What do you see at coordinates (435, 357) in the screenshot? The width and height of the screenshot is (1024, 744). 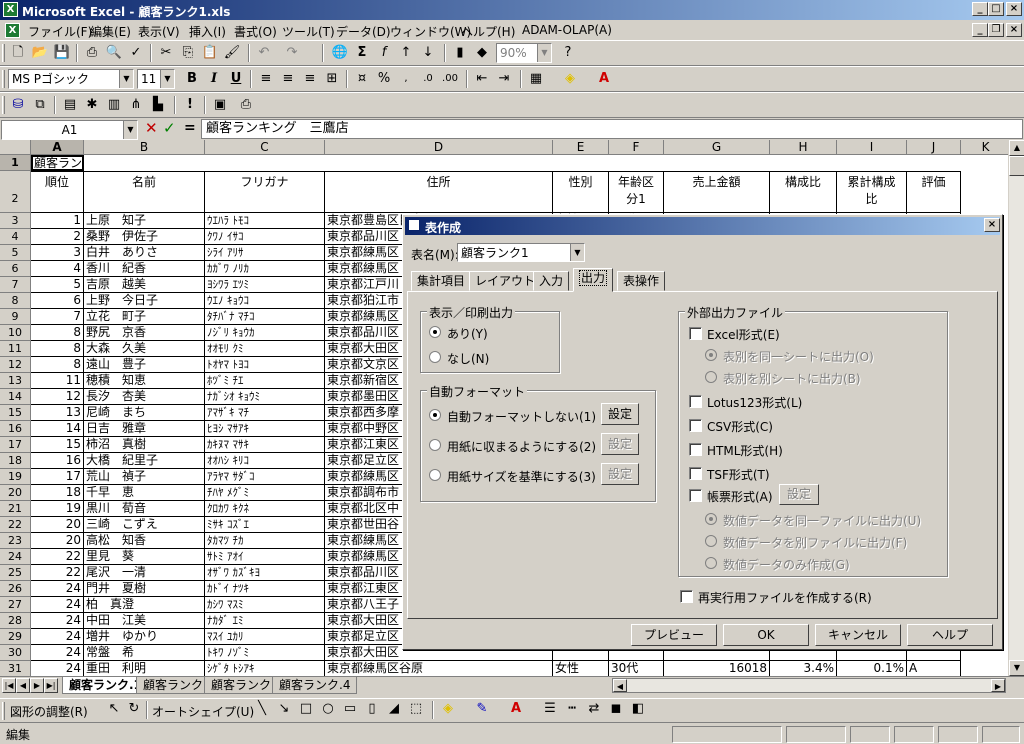 I see `display-no-radio` at bounding box center [435, 357].